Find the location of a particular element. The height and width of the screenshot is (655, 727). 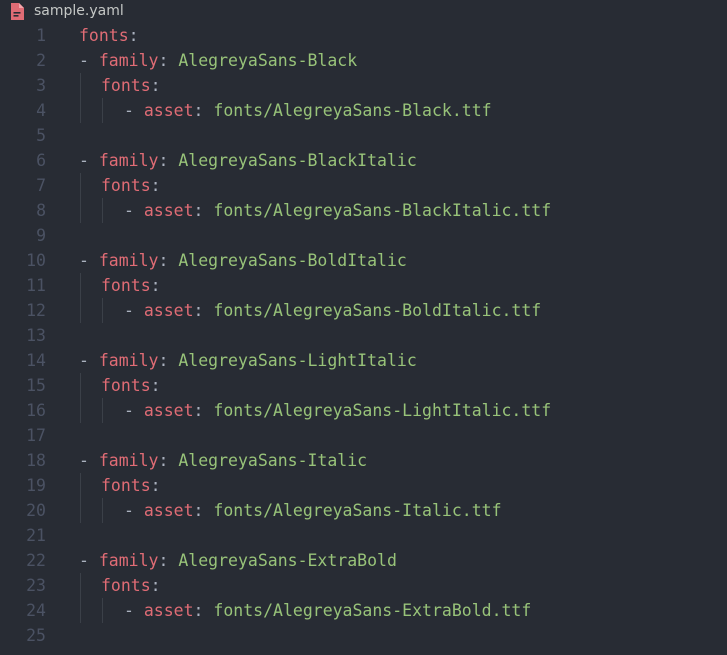

code-line: 4 - asset: fonts/AlegreyaSans-Black.ttf is located at coordinates (363, 110).